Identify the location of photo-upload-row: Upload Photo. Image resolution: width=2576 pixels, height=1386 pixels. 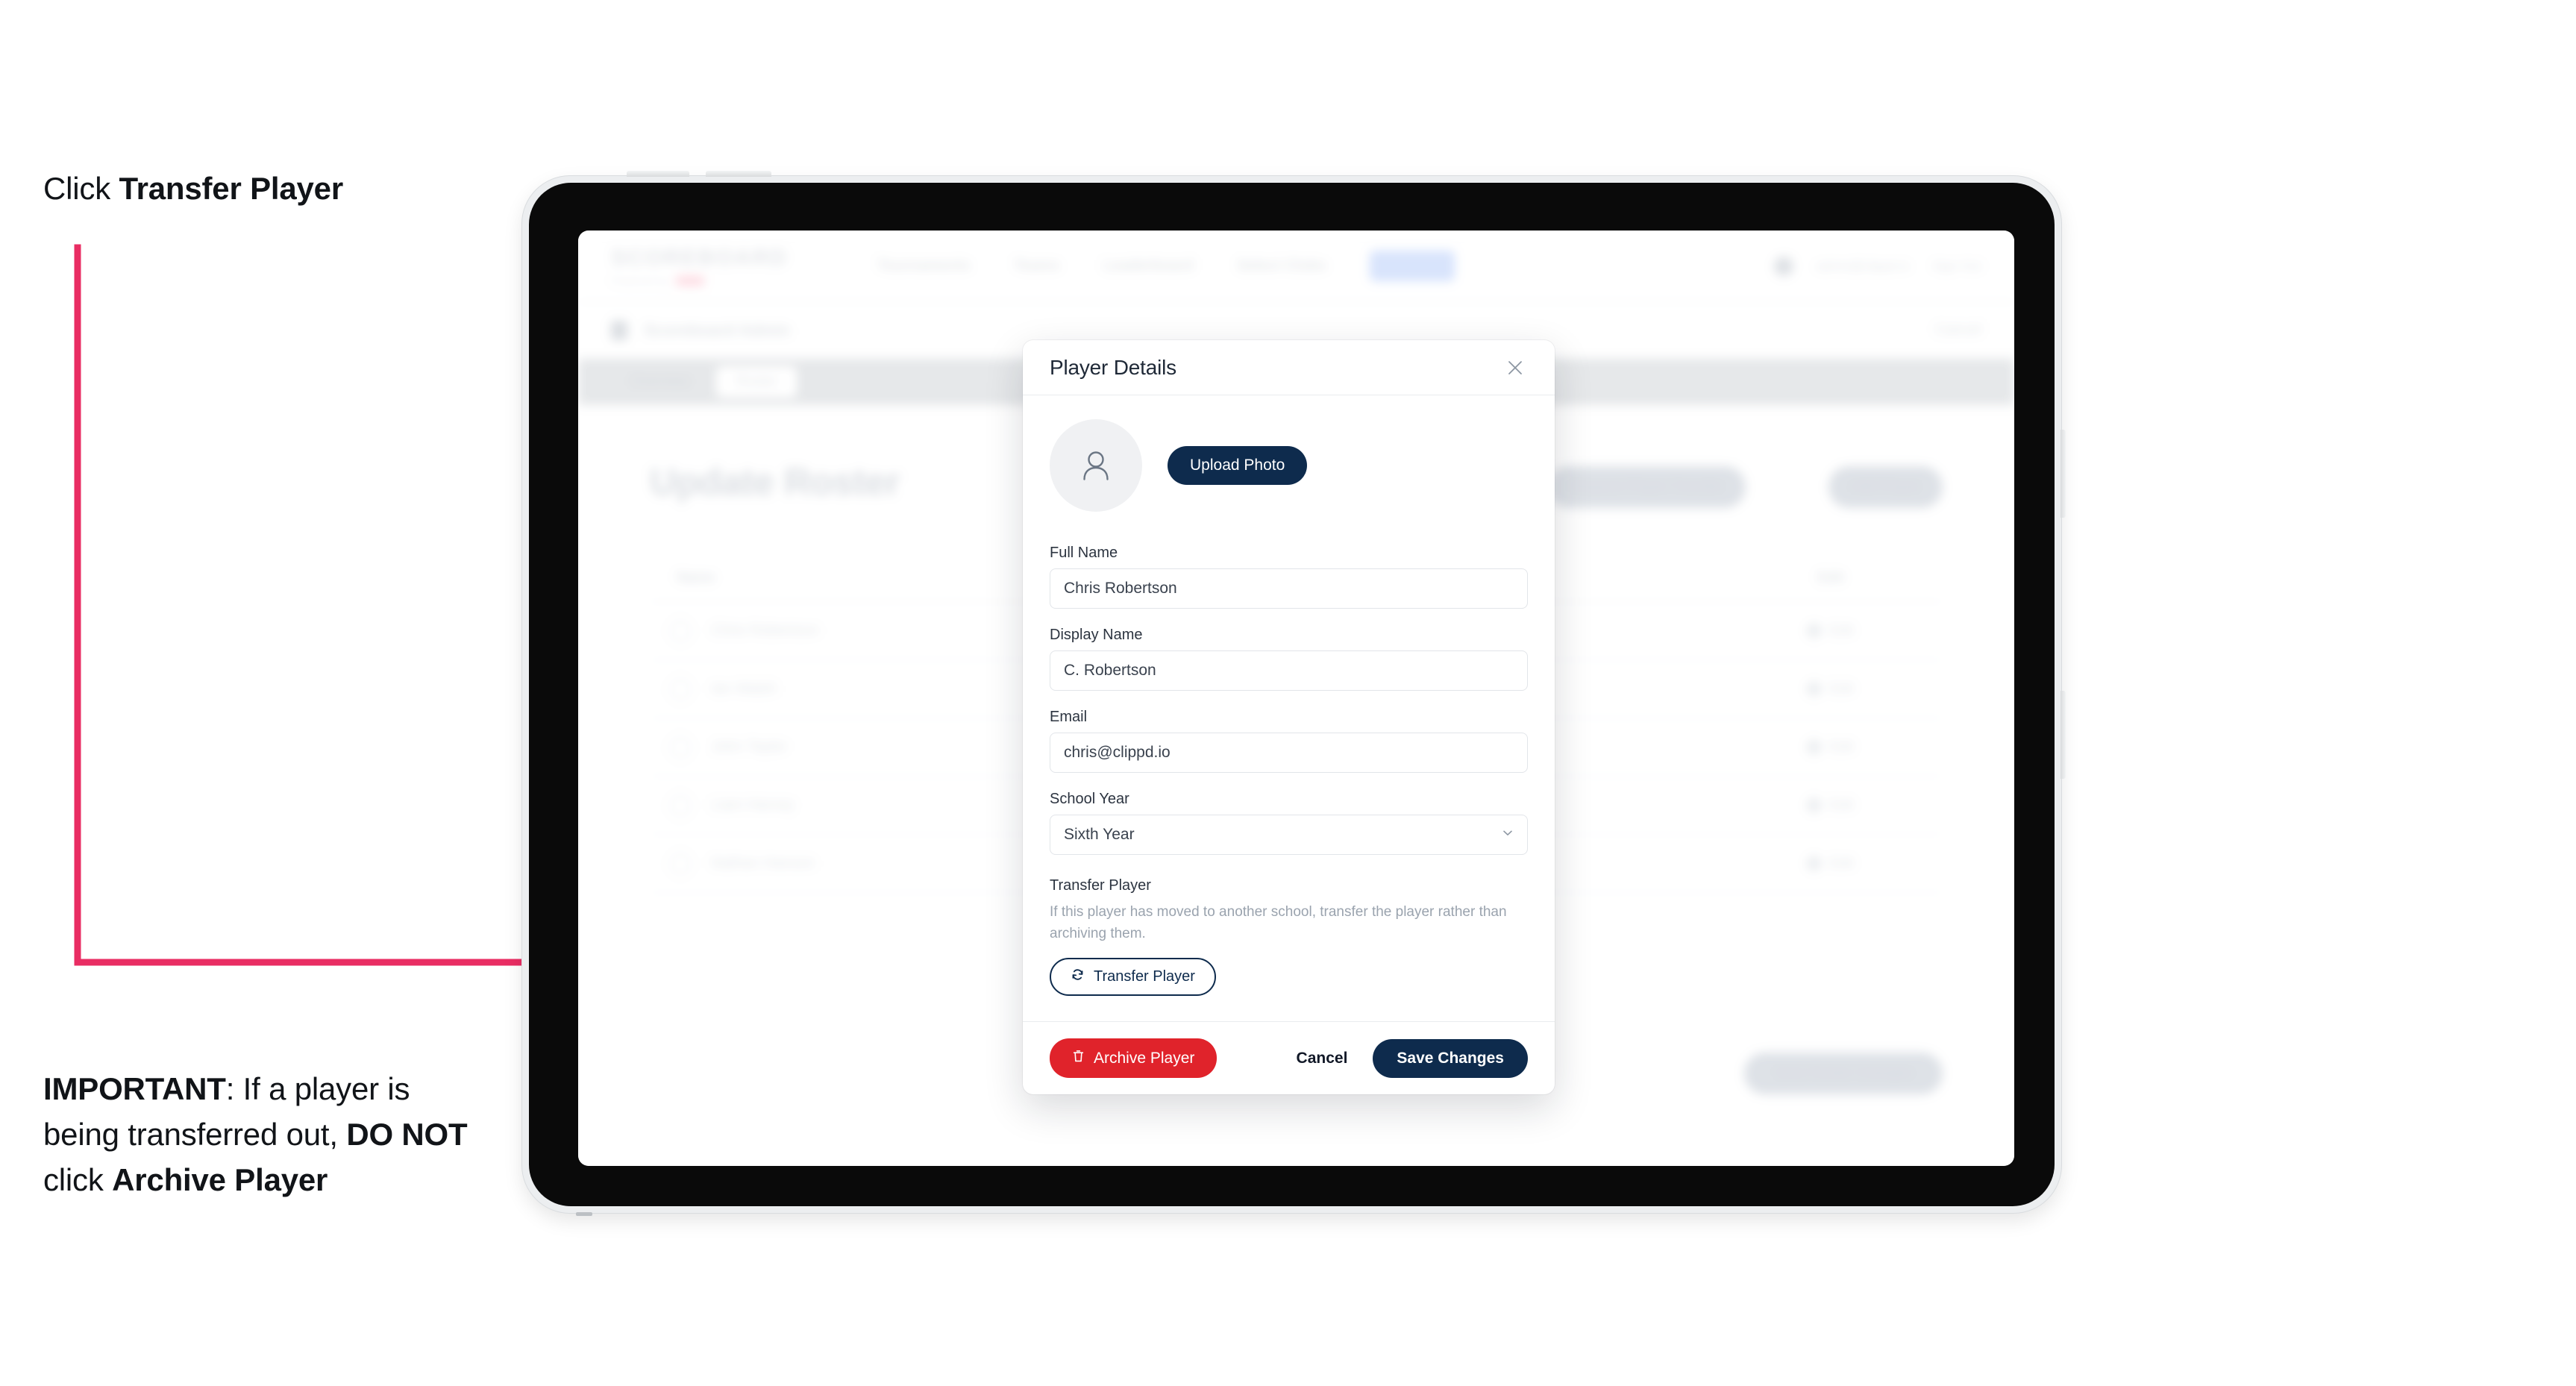
(1289, 466).